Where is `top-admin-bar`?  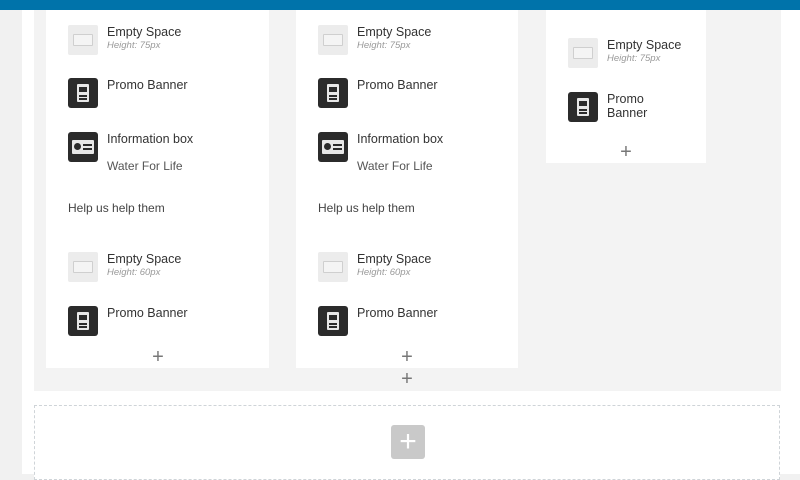
top-admin-bar is located at coordinates (400, 5).